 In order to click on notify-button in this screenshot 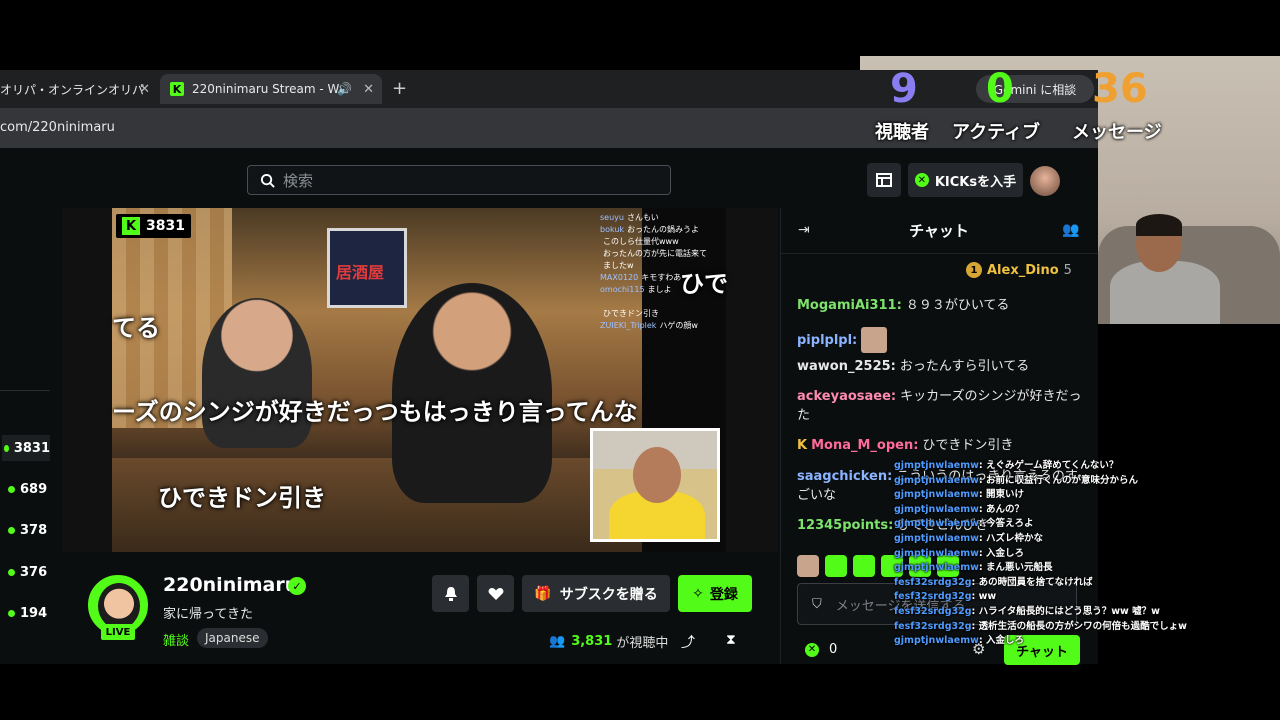, I will do `click(450, 593)`.